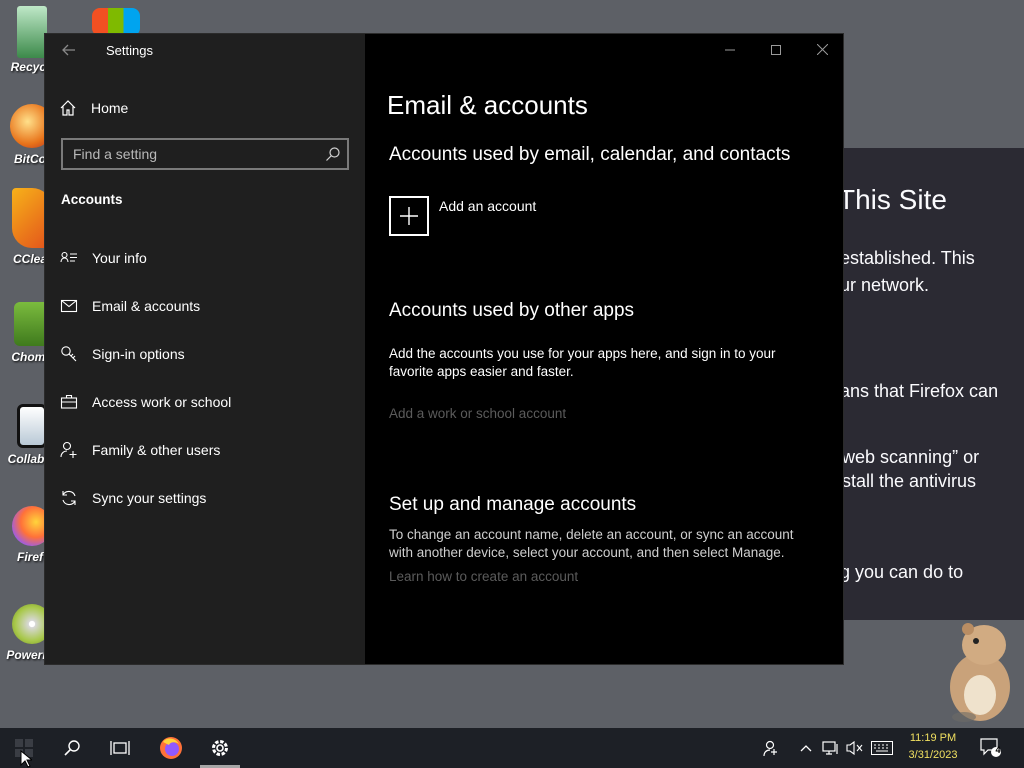  Describe the element at coordinates (483, 576) in the screenshot. I see `learn-create-account-link: Learn how to create an account` at that location.